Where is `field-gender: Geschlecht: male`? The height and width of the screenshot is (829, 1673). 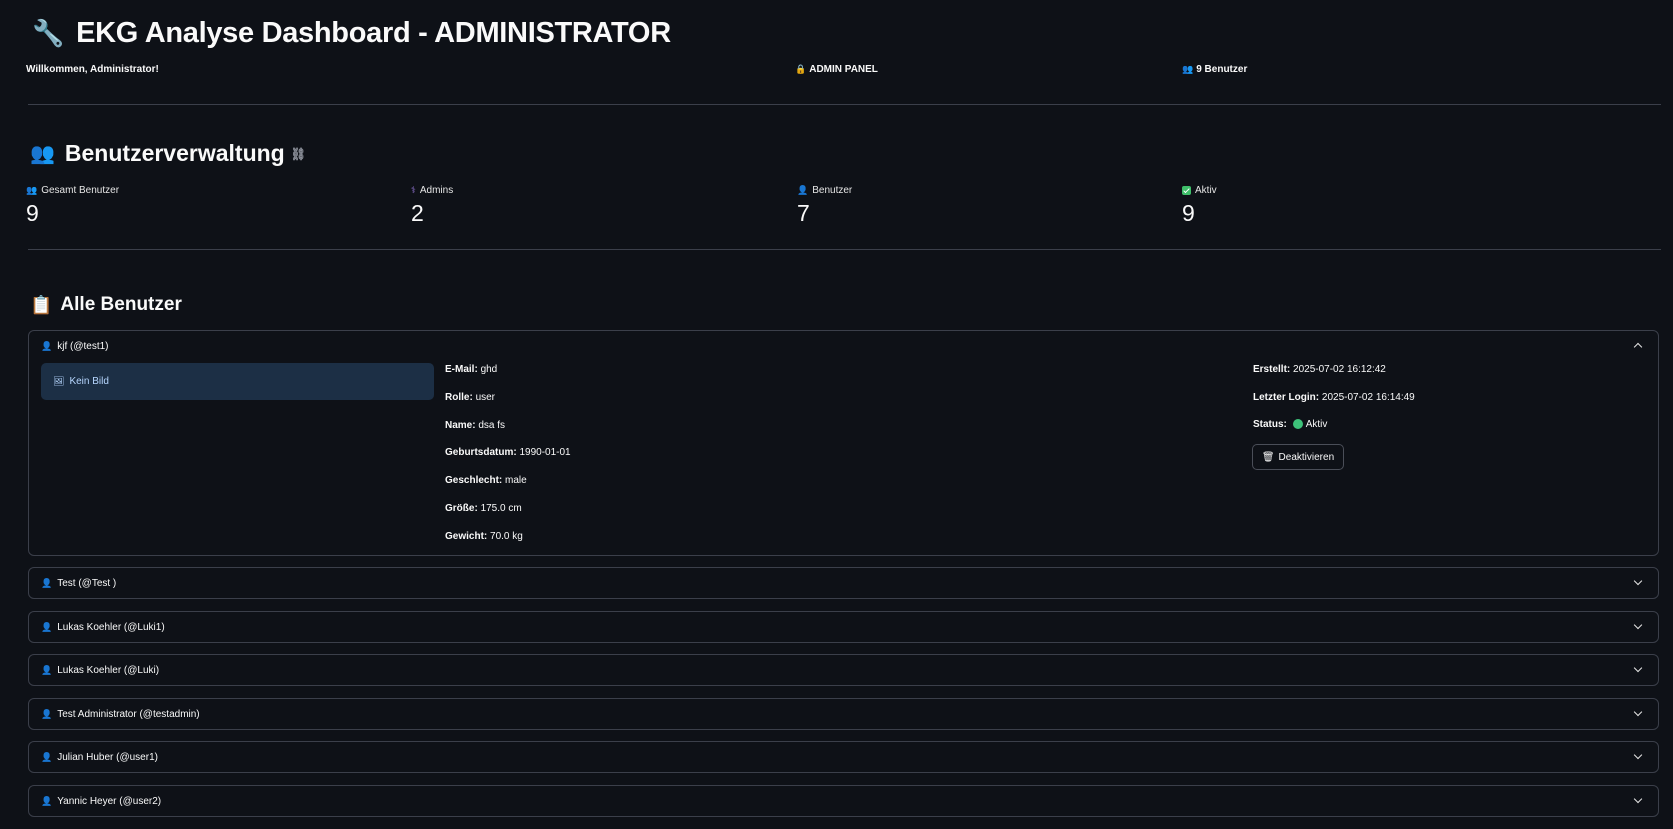 field-gender: Geschlecht: male is located at coordinates (486, 480).